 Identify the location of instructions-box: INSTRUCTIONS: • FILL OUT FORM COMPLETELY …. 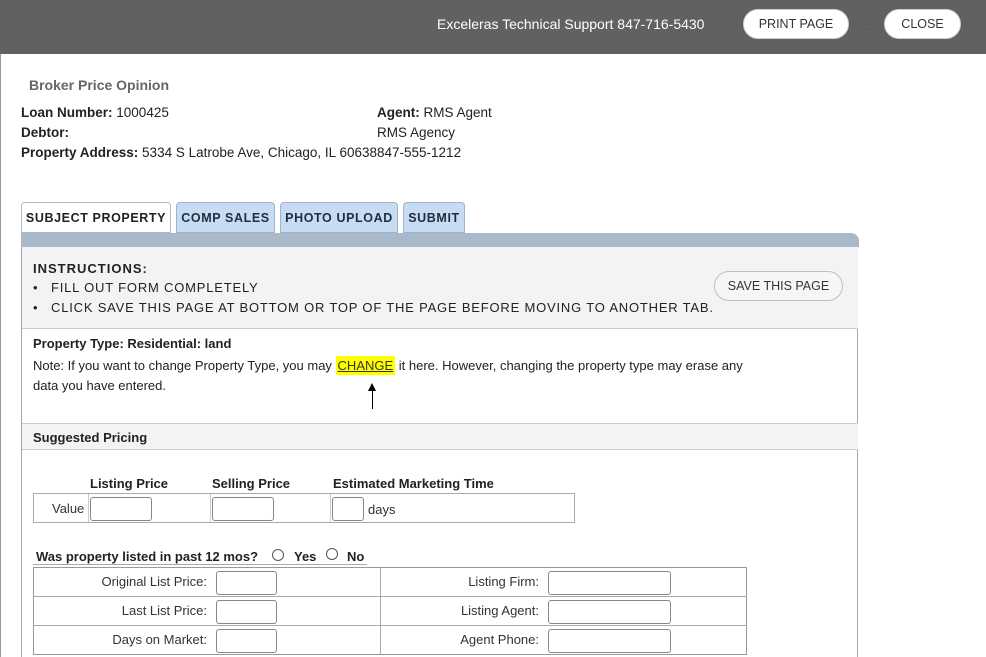
(440, 288).